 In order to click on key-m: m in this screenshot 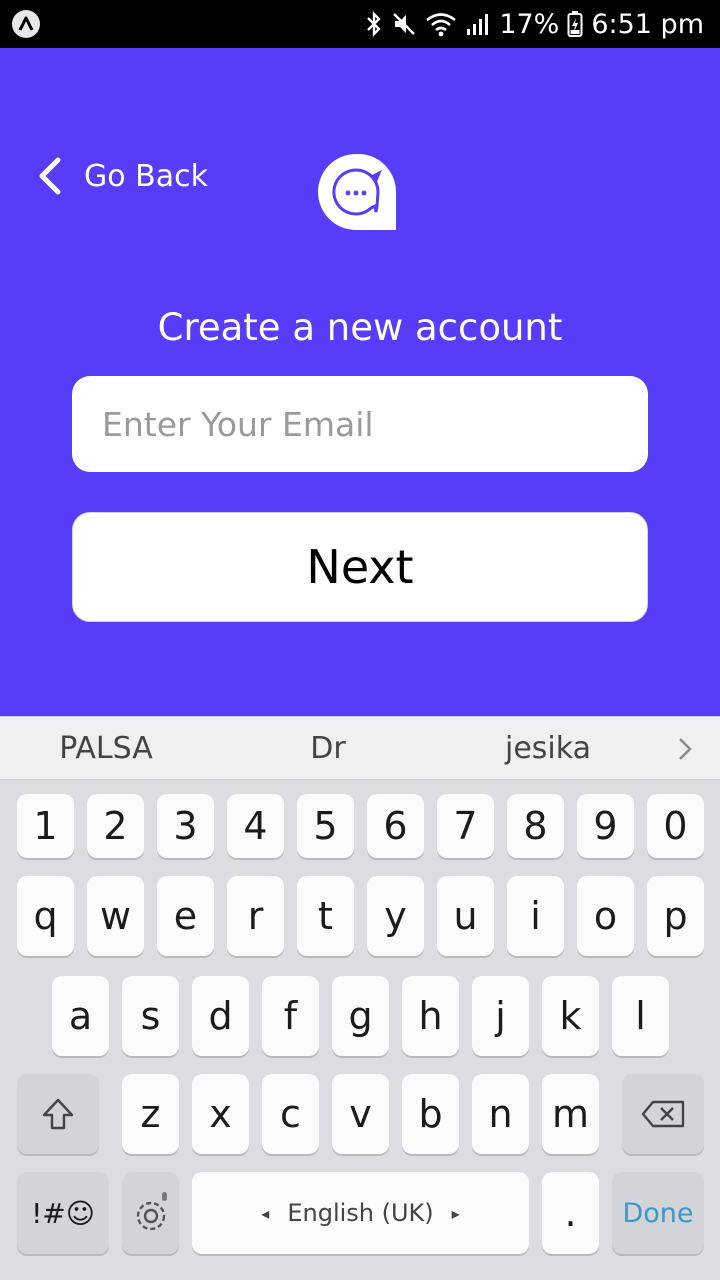, I will do `click(570, 1114)`.